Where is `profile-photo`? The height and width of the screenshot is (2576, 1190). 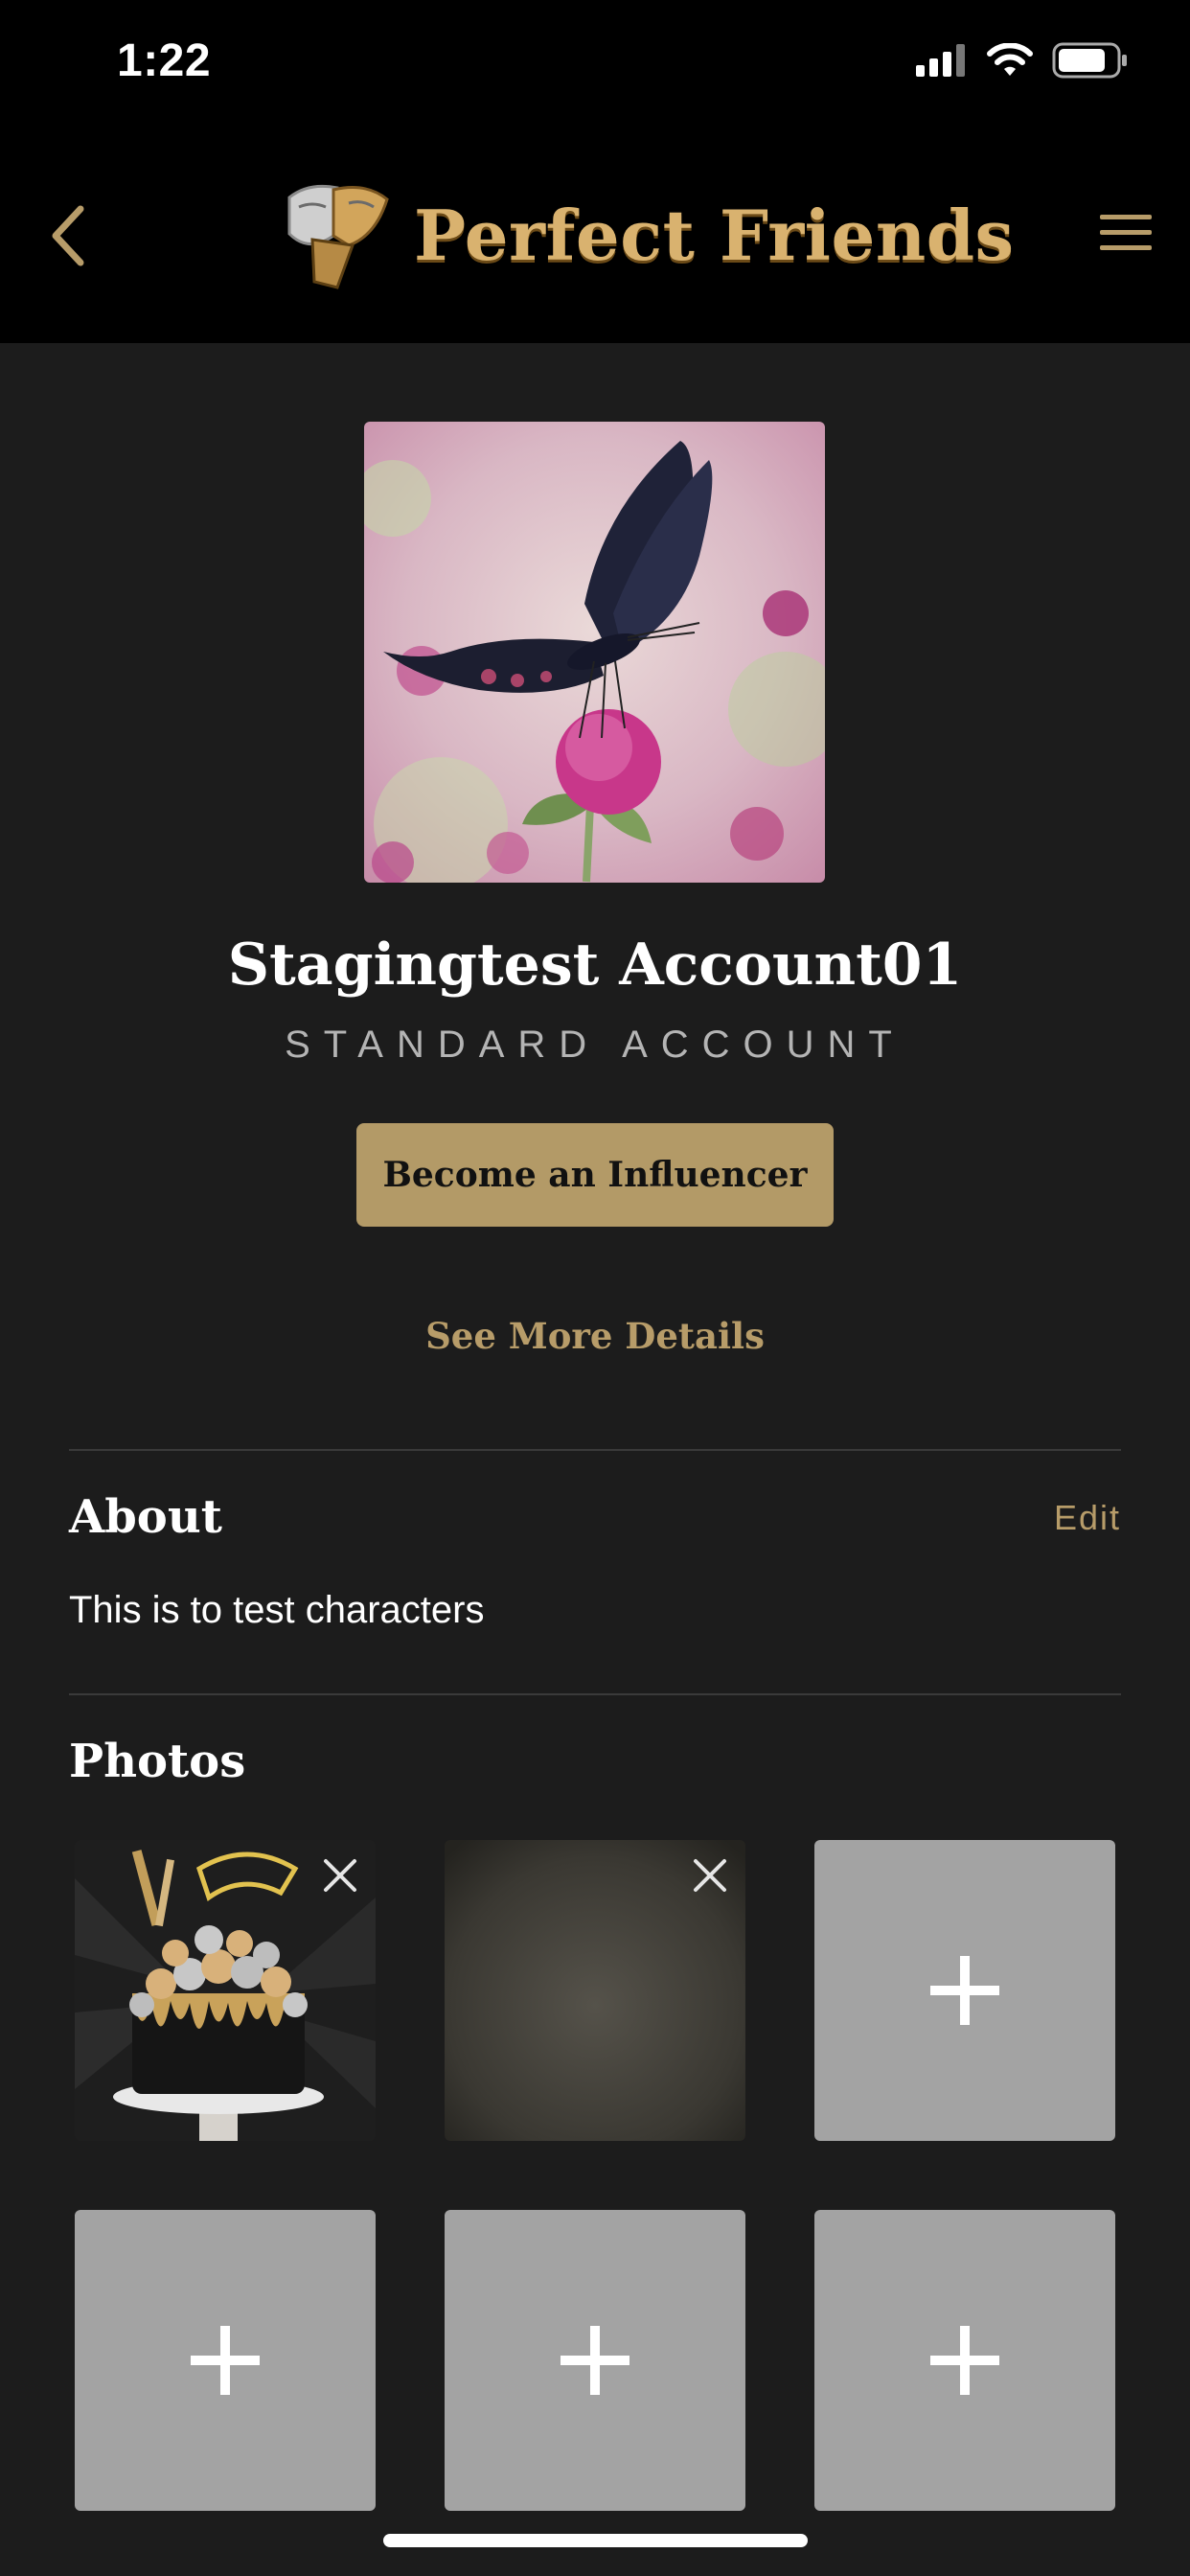
profile-photo is located at coordinates (594, 652).